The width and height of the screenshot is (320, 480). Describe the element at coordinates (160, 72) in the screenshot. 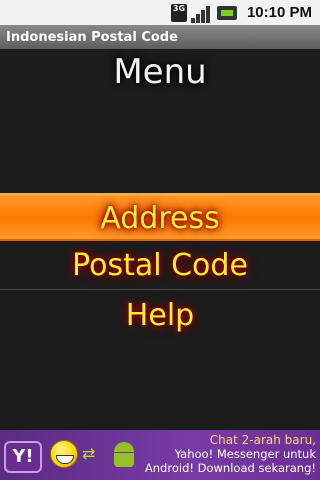

I see `menu-heading: Menu` at that location.